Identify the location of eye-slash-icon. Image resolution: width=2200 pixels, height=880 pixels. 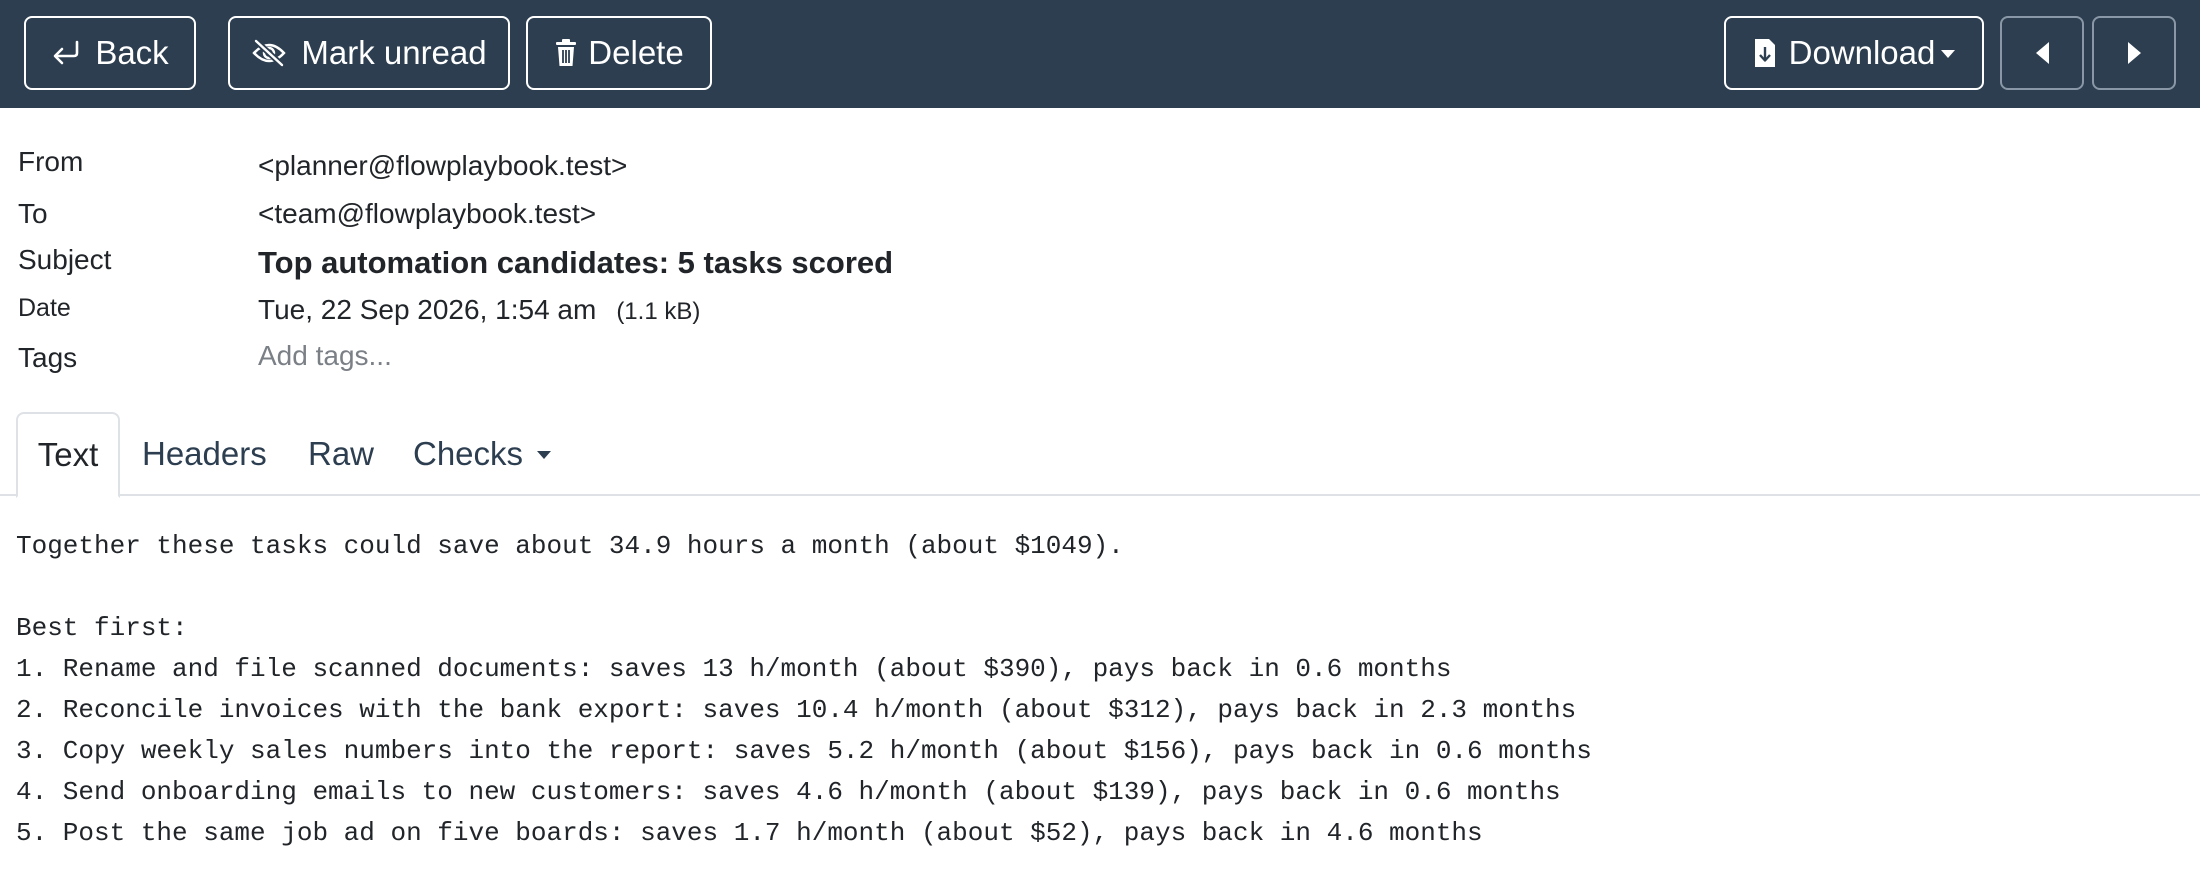
(269, 53).